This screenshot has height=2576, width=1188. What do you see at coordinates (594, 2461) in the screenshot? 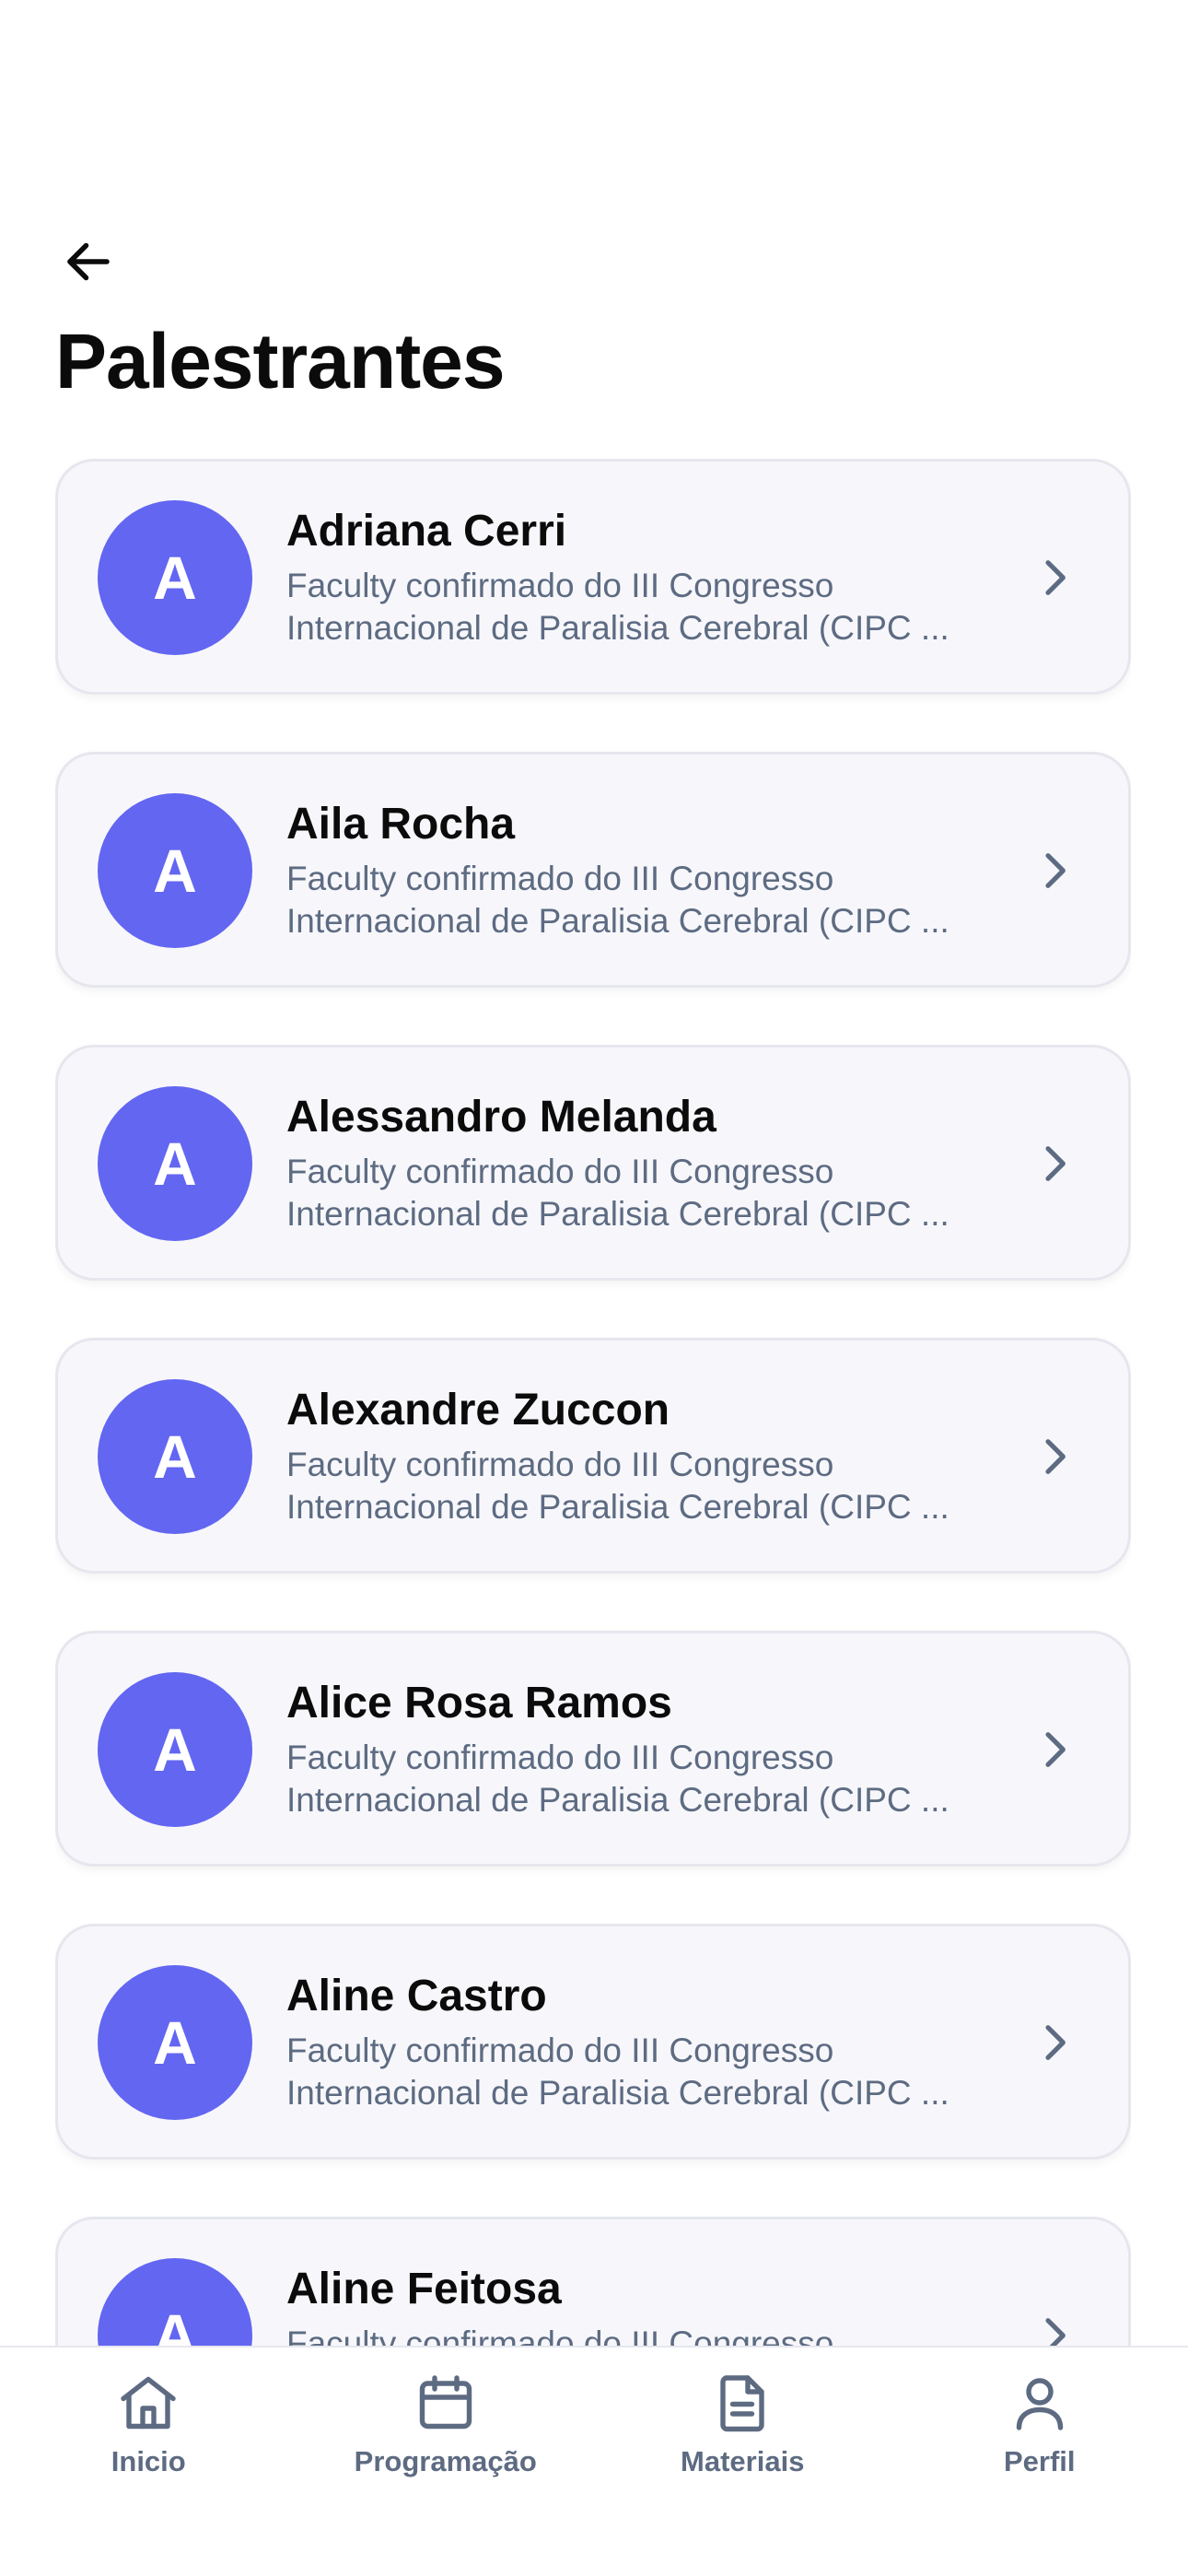
I see `bottom-tab-bar: Inicio Programação Materiais Perfil` at bounding box center [594, 2461].